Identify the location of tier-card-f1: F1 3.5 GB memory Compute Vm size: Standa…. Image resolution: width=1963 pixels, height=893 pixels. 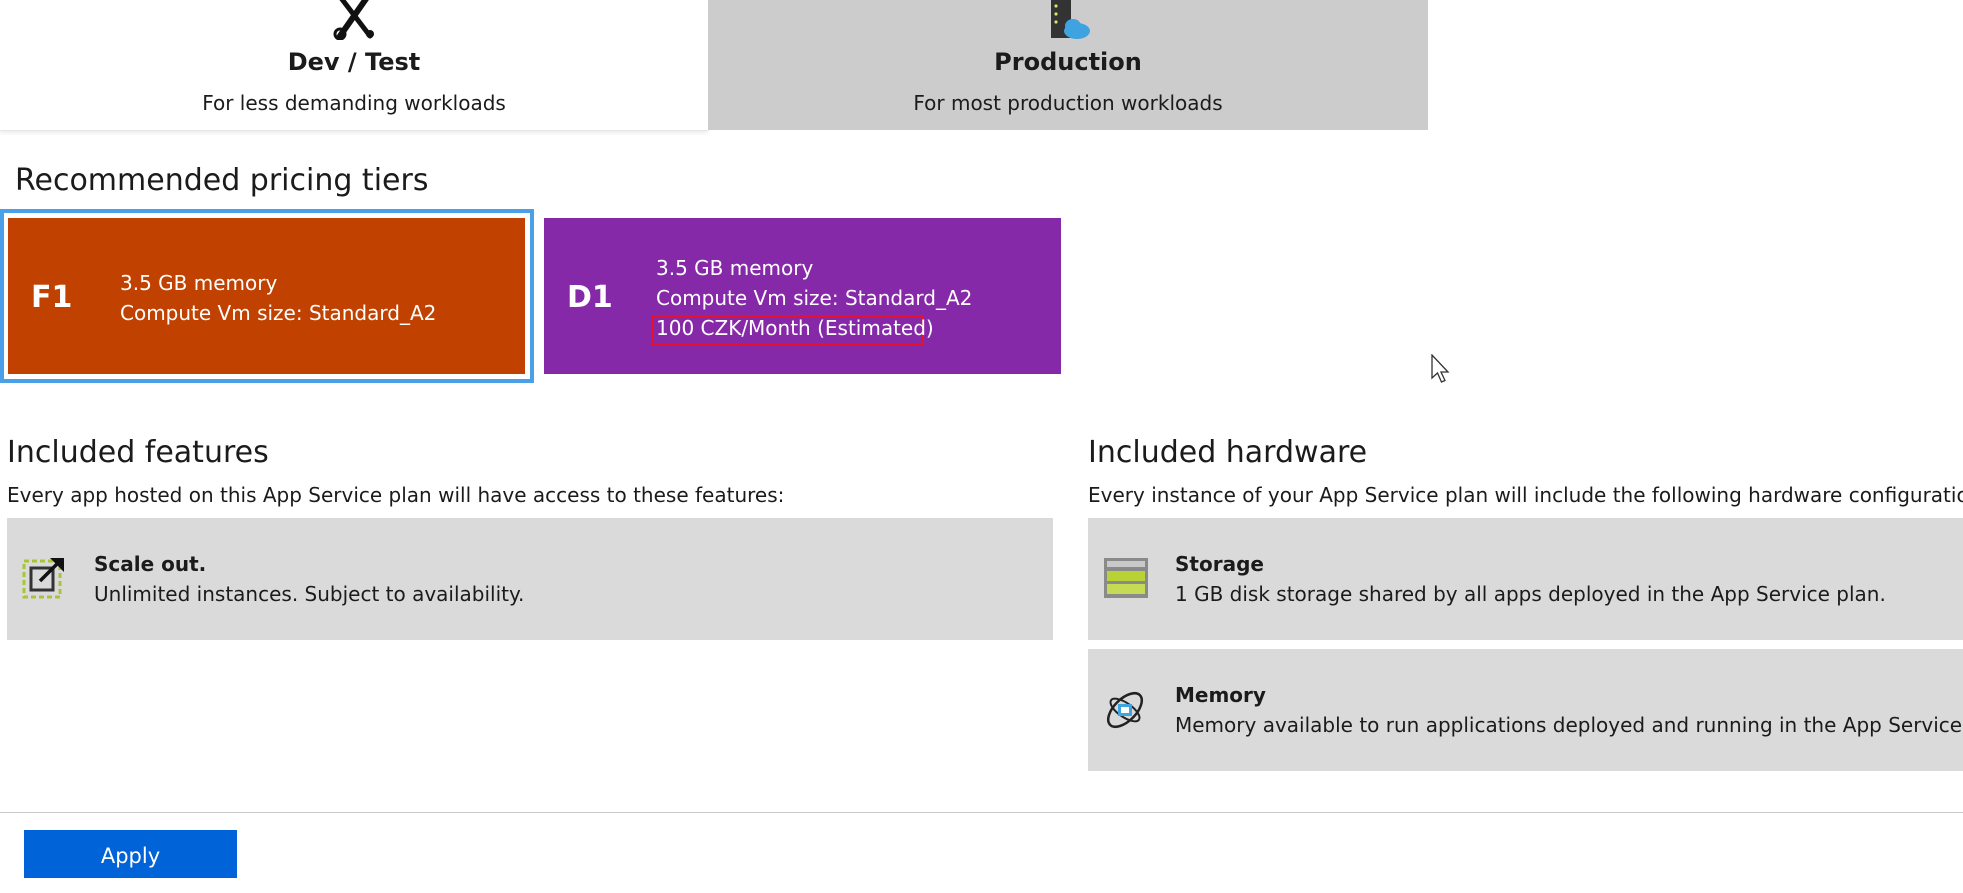
(266, 296).